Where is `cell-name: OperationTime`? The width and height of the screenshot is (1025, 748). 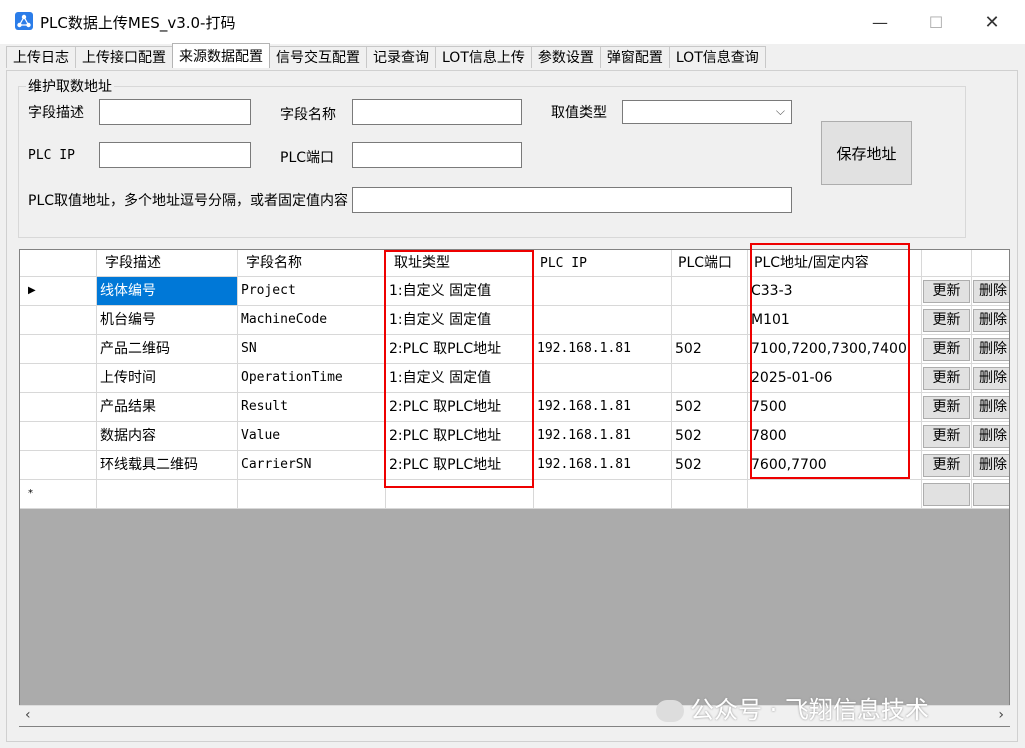 cell-name: OperationTime is located at coordinates (312, 378).